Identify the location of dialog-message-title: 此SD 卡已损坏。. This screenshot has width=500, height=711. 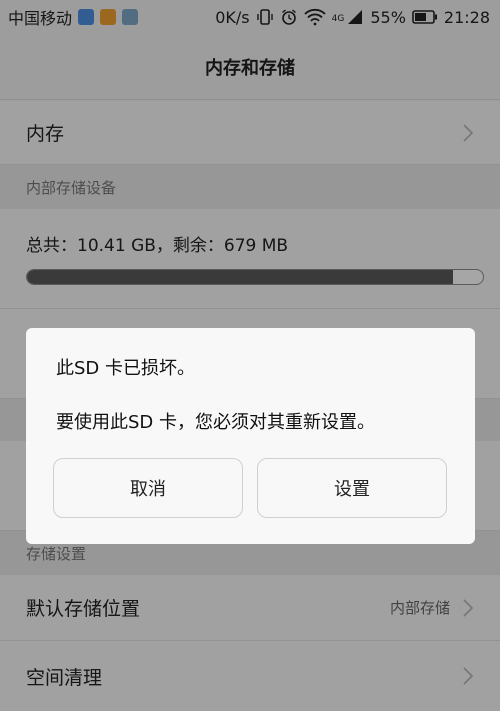
(126, 368).